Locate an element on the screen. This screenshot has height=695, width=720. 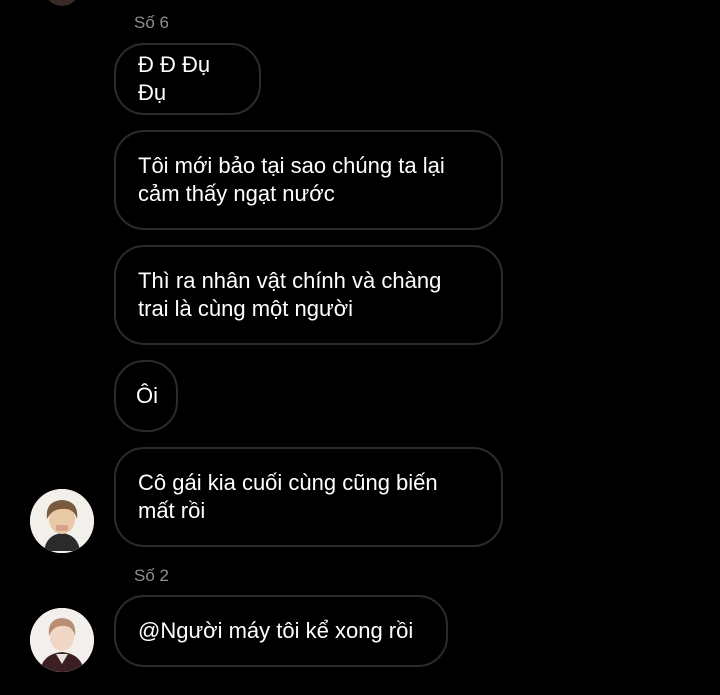
message-text: Cô gái kia cuối cùng cũng biến mất rồi is located at coordinates (288, 496).